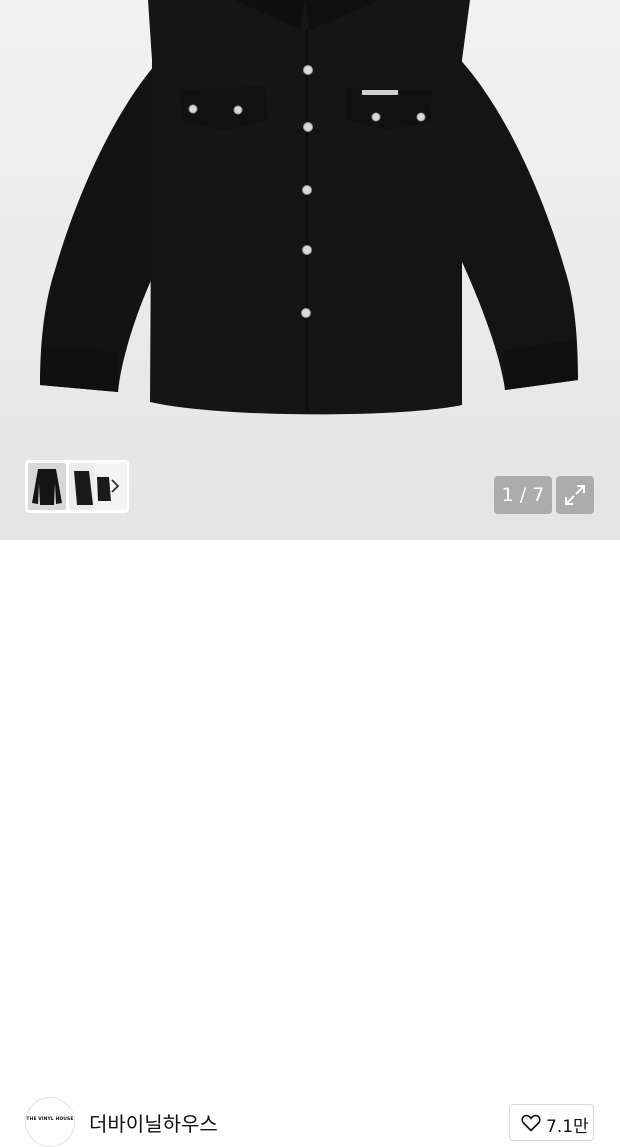 This screenshot has height=1147, width=620. I want to click on shop-name: 더바이닐하우스, so click(153, 1122).